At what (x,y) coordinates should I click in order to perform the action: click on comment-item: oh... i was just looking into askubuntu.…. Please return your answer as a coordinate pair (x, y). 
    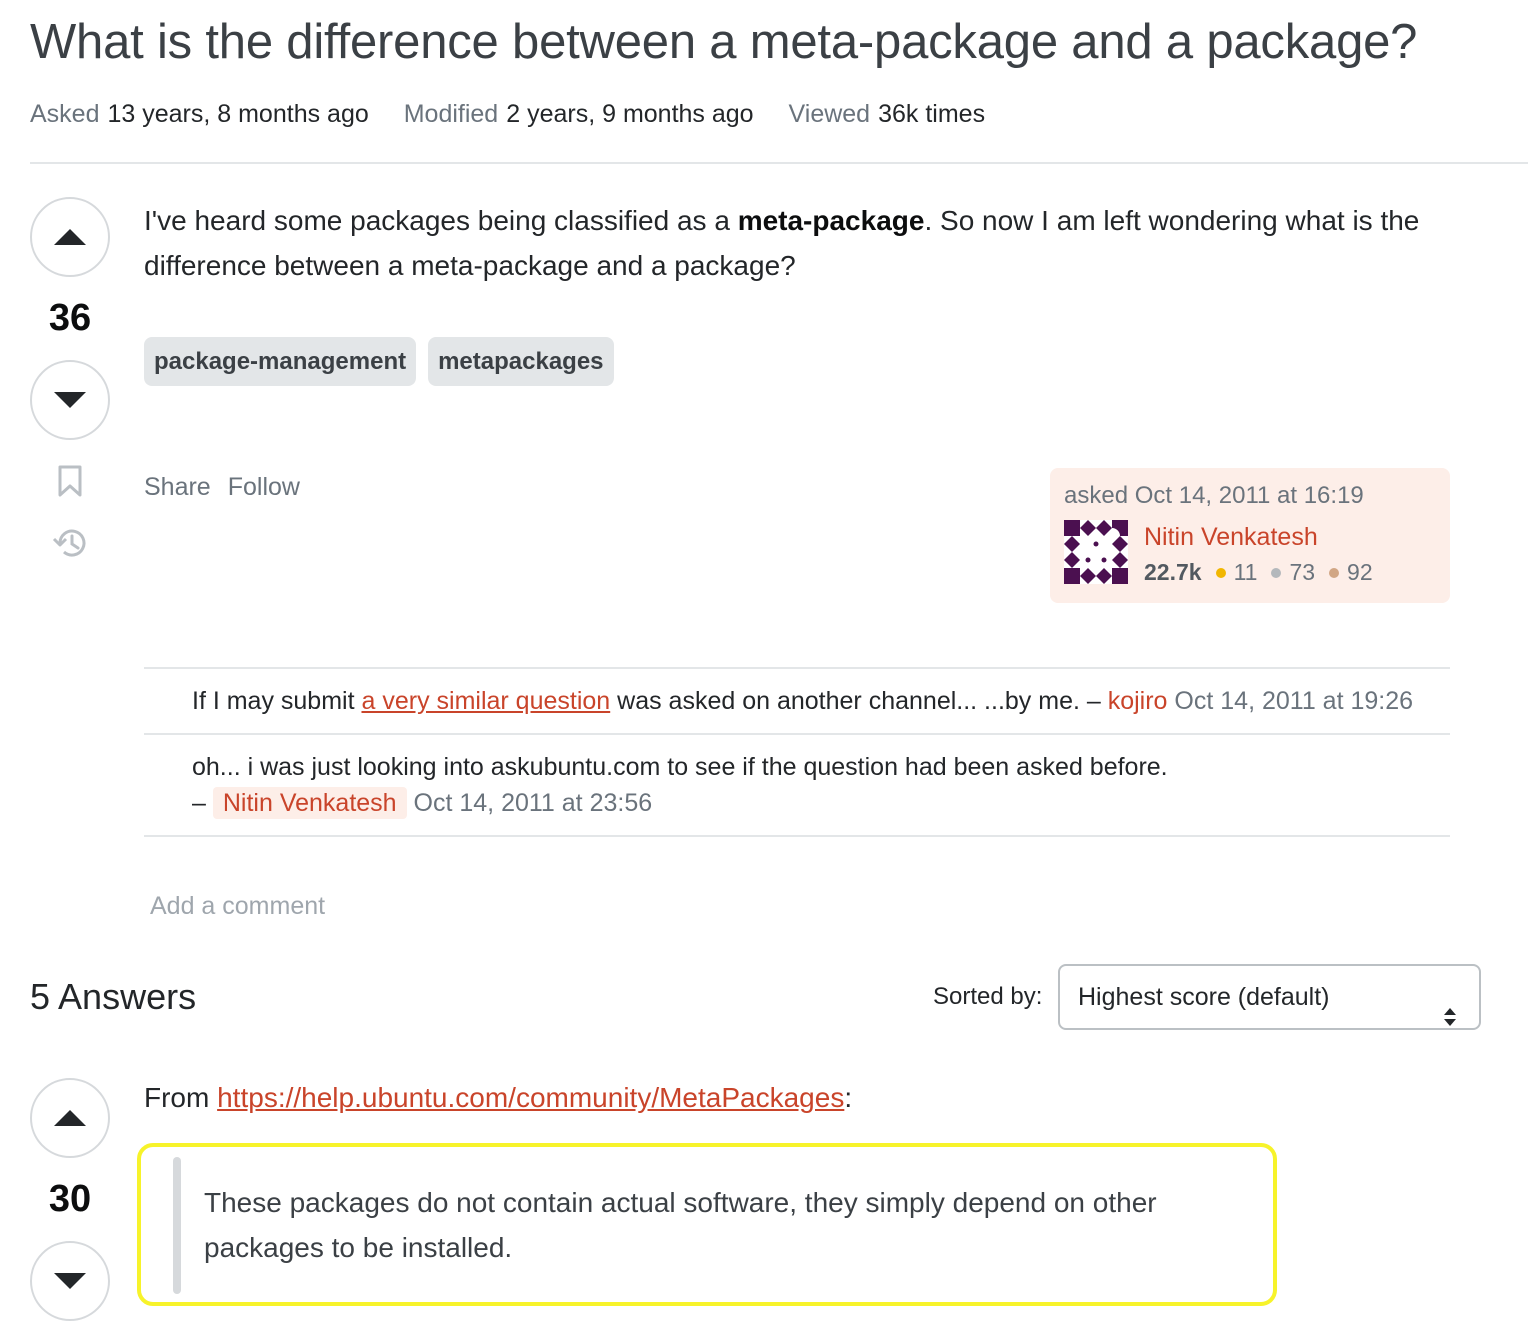
    Looking at the image, I should click on (797, 785).